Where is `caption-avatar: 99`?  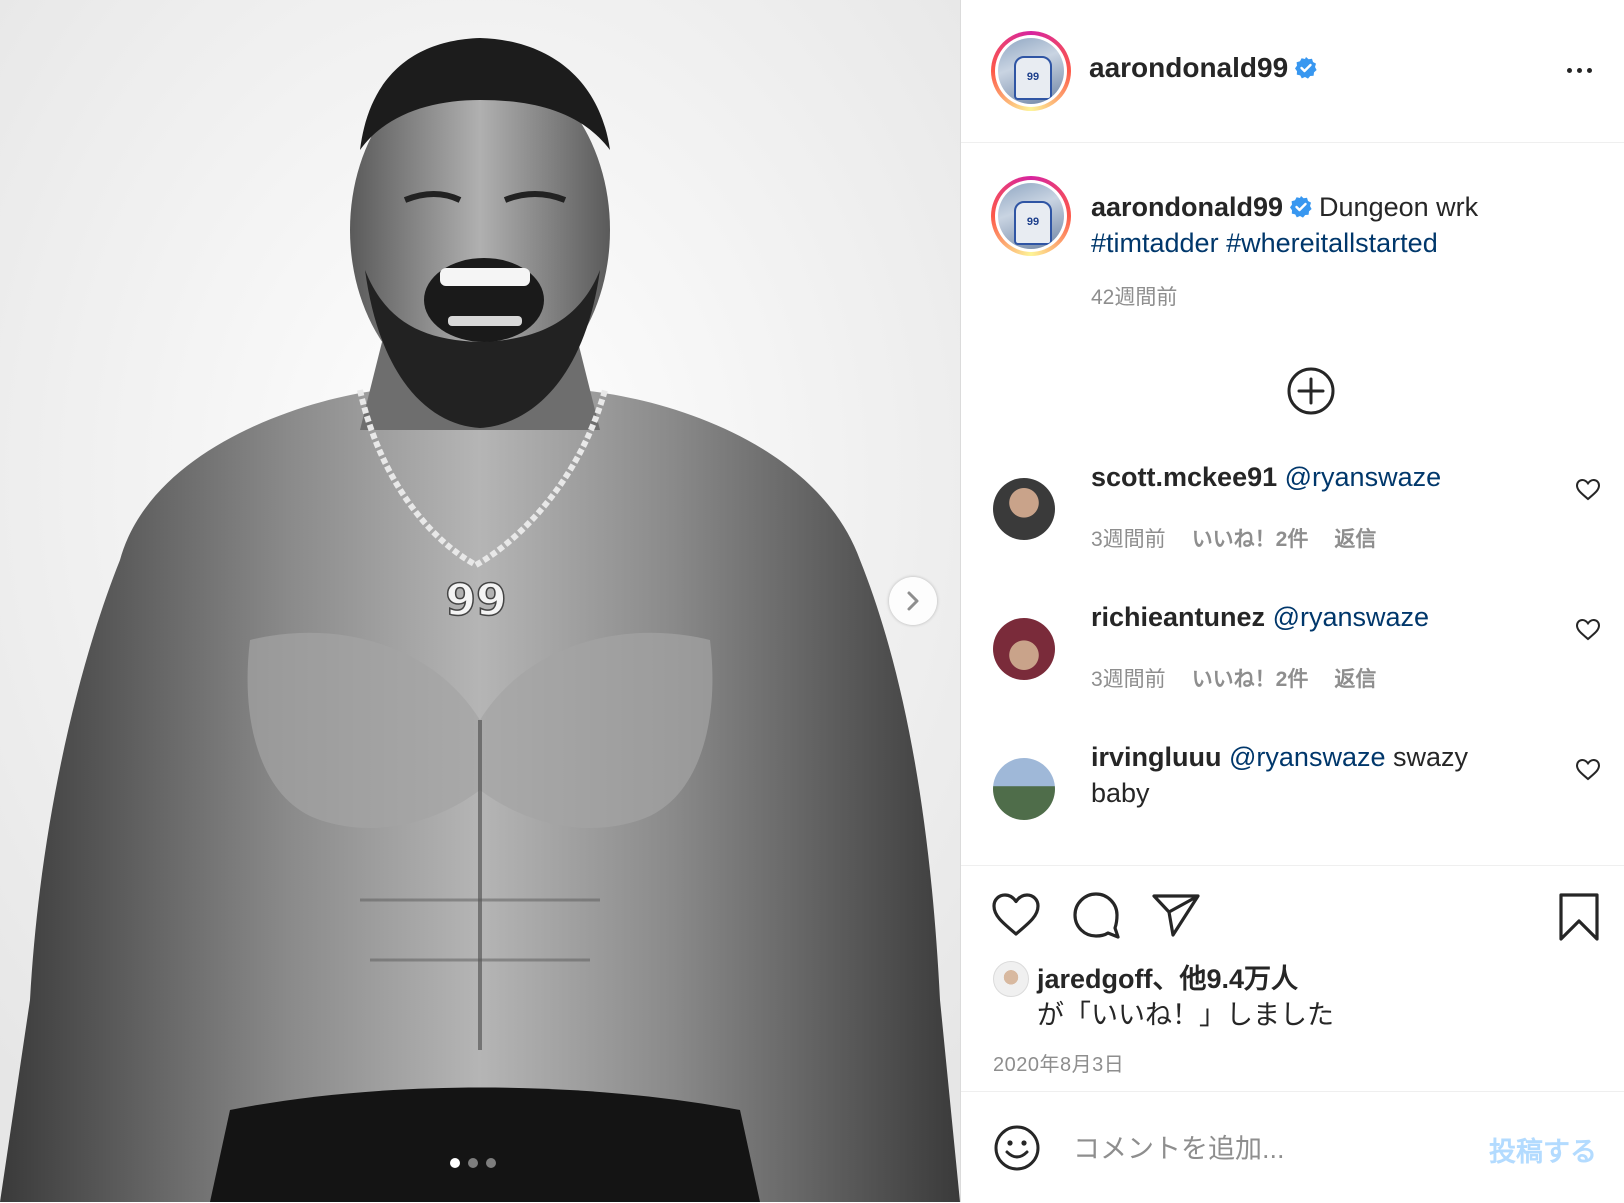 caption-avatar: 99 is located at coordinates (1031, 216).